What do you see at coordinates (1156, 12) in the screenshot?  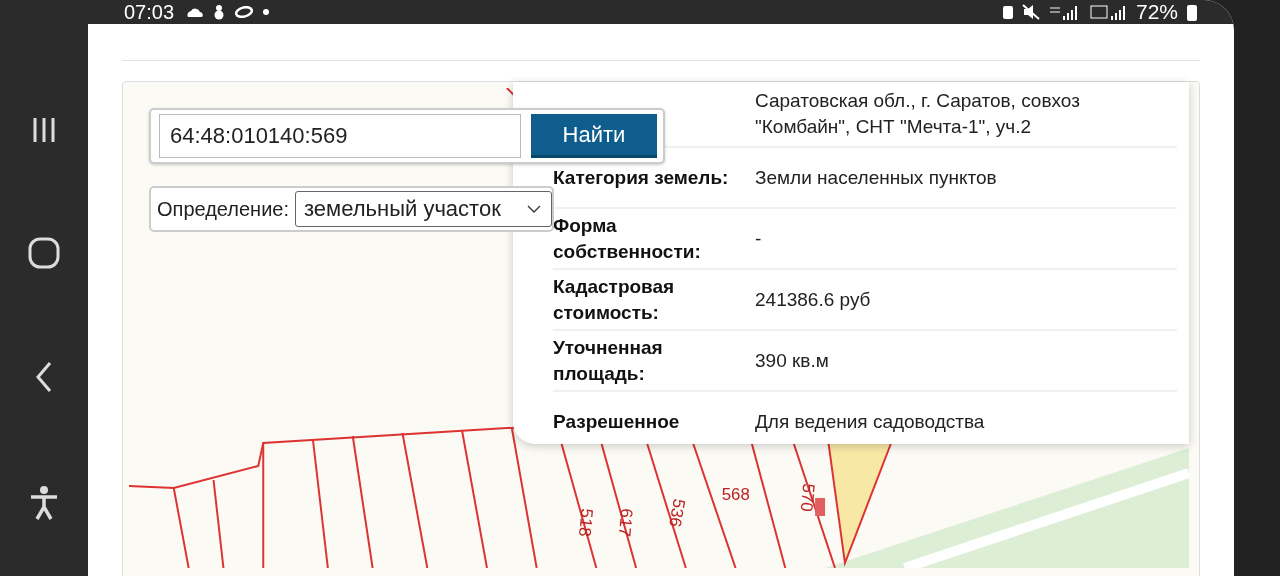 I see `battery-percent: 72%` at bounding box center [1156, 12].